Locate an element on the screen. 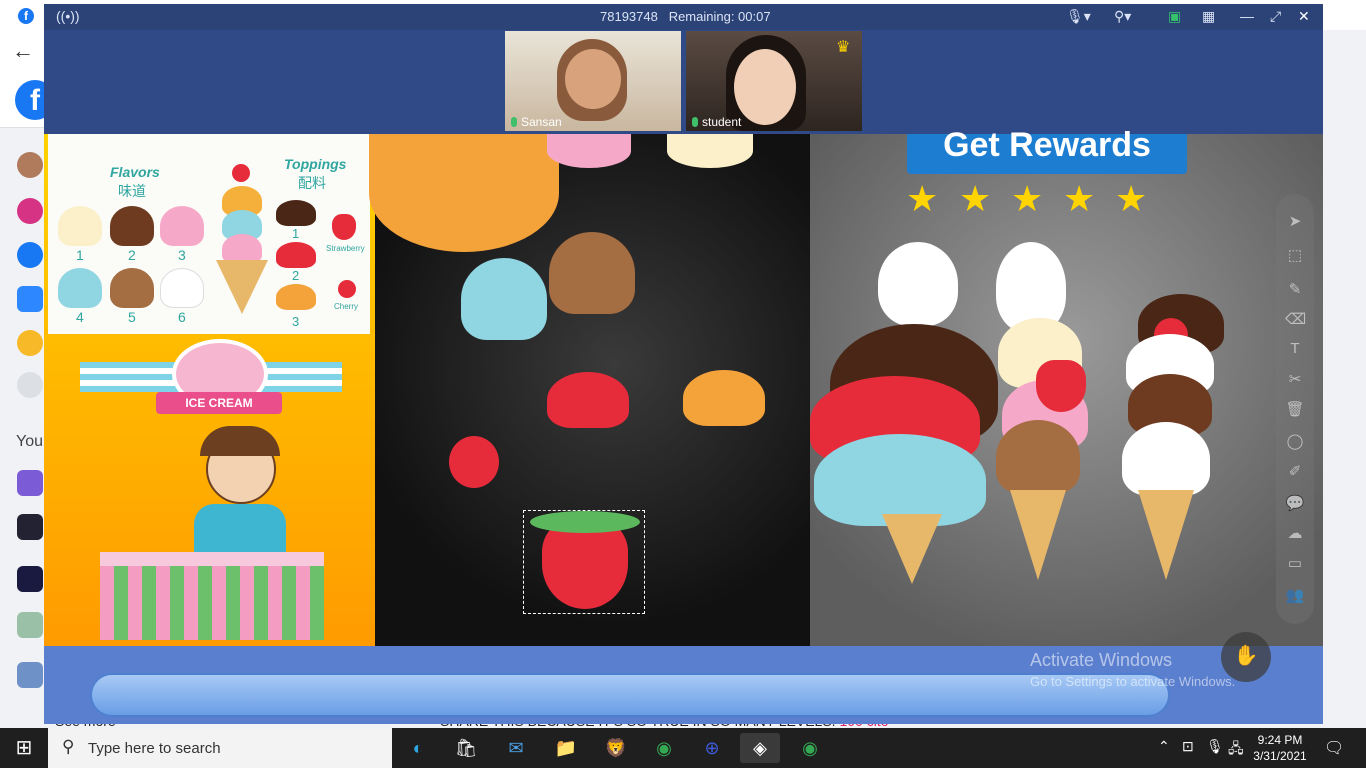 Image resolution: width=1366 pixels, height=768 pixels. meeting-status: 78193748 Remaining: 00:07 is located at coordinates (685, 16).